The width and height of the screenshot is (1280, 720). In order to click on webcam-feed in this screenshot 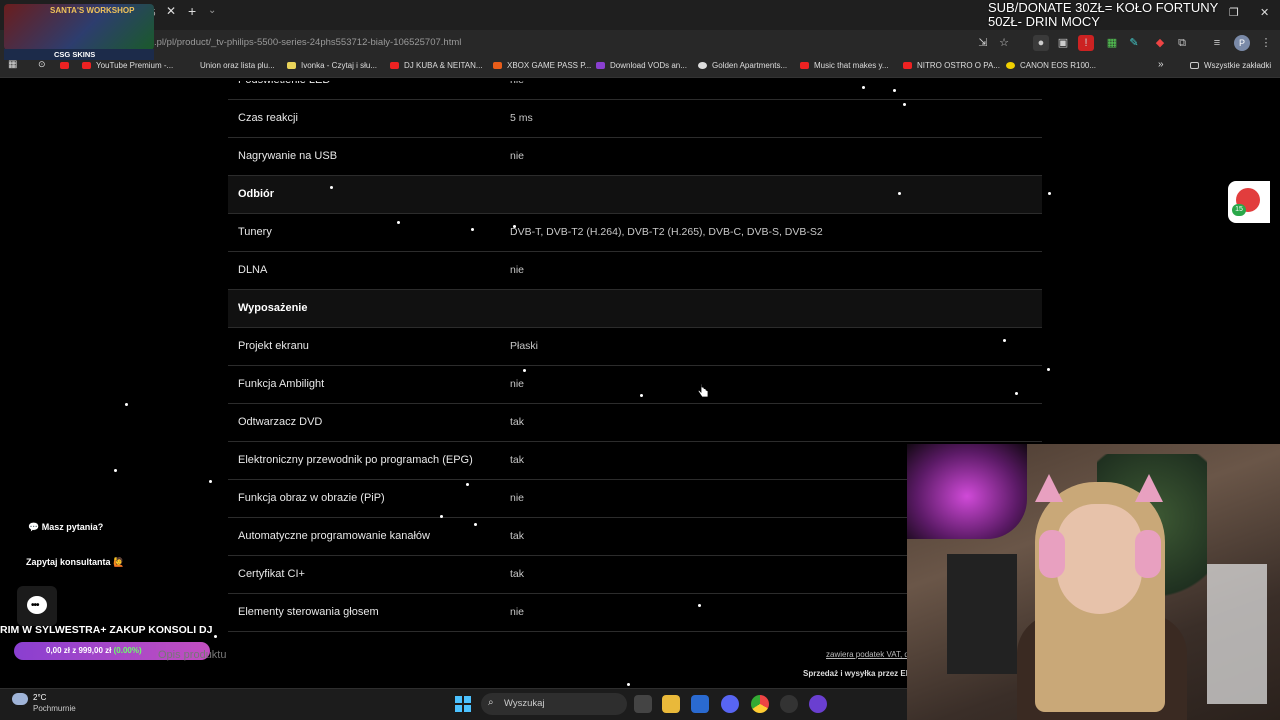, I will do `click(1093, 582)`.